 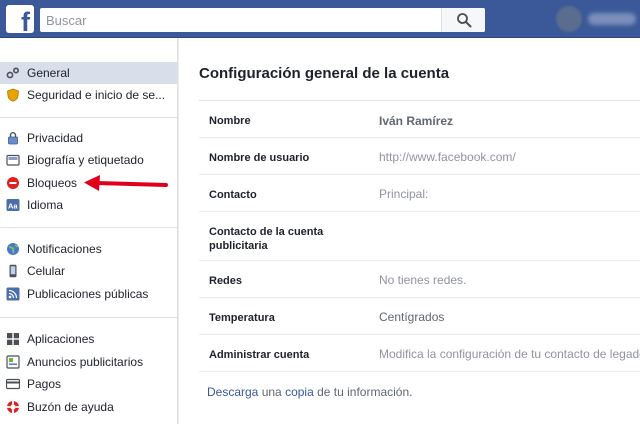 I want to click on profile-name-blurred, so click(x=612, y=19).